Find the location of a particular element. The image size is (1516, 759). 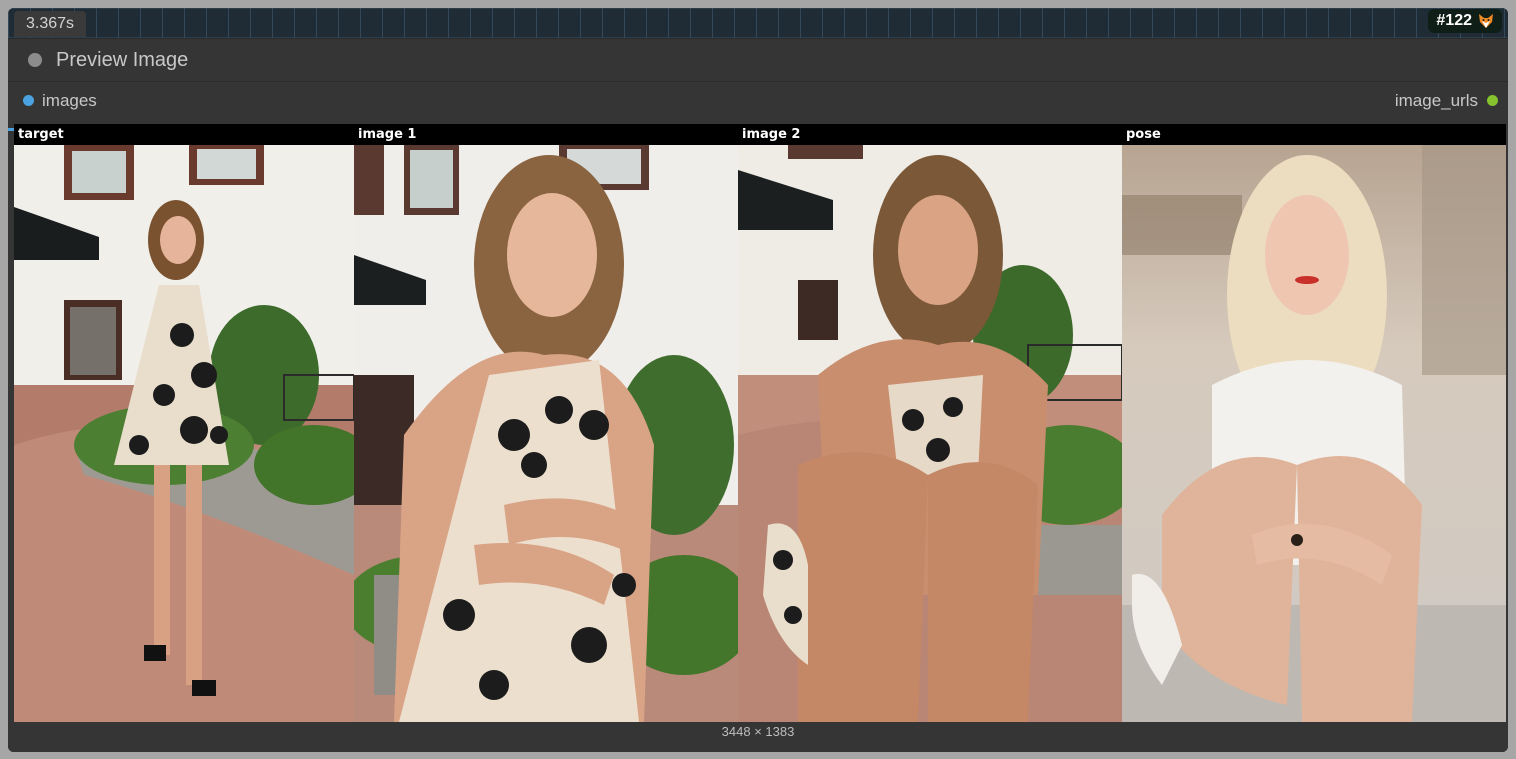

collapse-toggle is located at coordinates (35, 60).